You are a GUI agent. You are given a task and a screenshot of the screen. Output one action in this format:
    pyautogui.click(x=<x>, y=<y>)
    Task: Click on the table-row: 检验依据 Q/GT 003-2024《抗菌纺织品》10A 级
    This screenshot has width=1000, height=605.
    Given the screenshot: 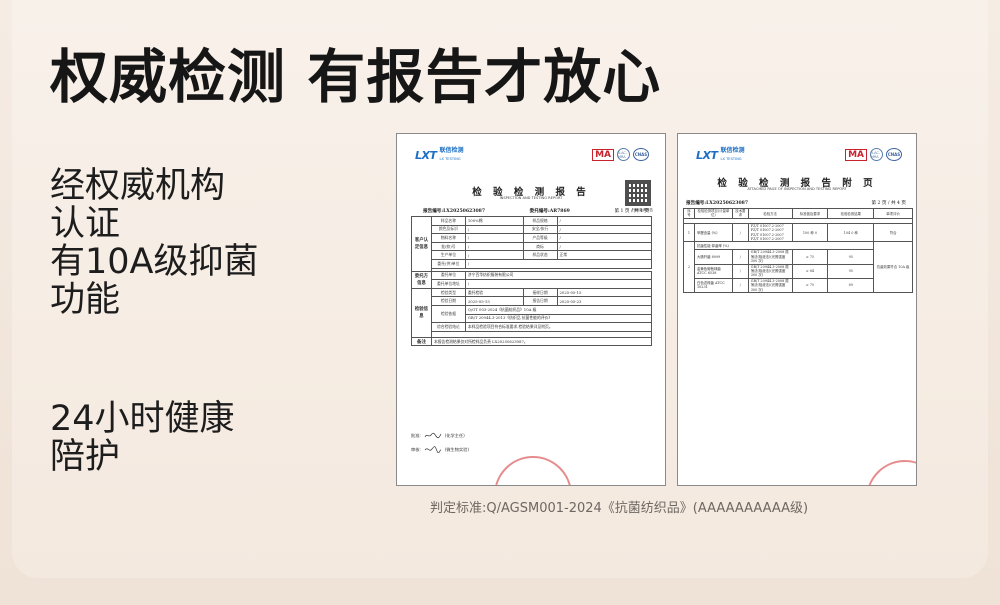 What is the action you would take?
    pyautogui.click(x=532, y=314)
    